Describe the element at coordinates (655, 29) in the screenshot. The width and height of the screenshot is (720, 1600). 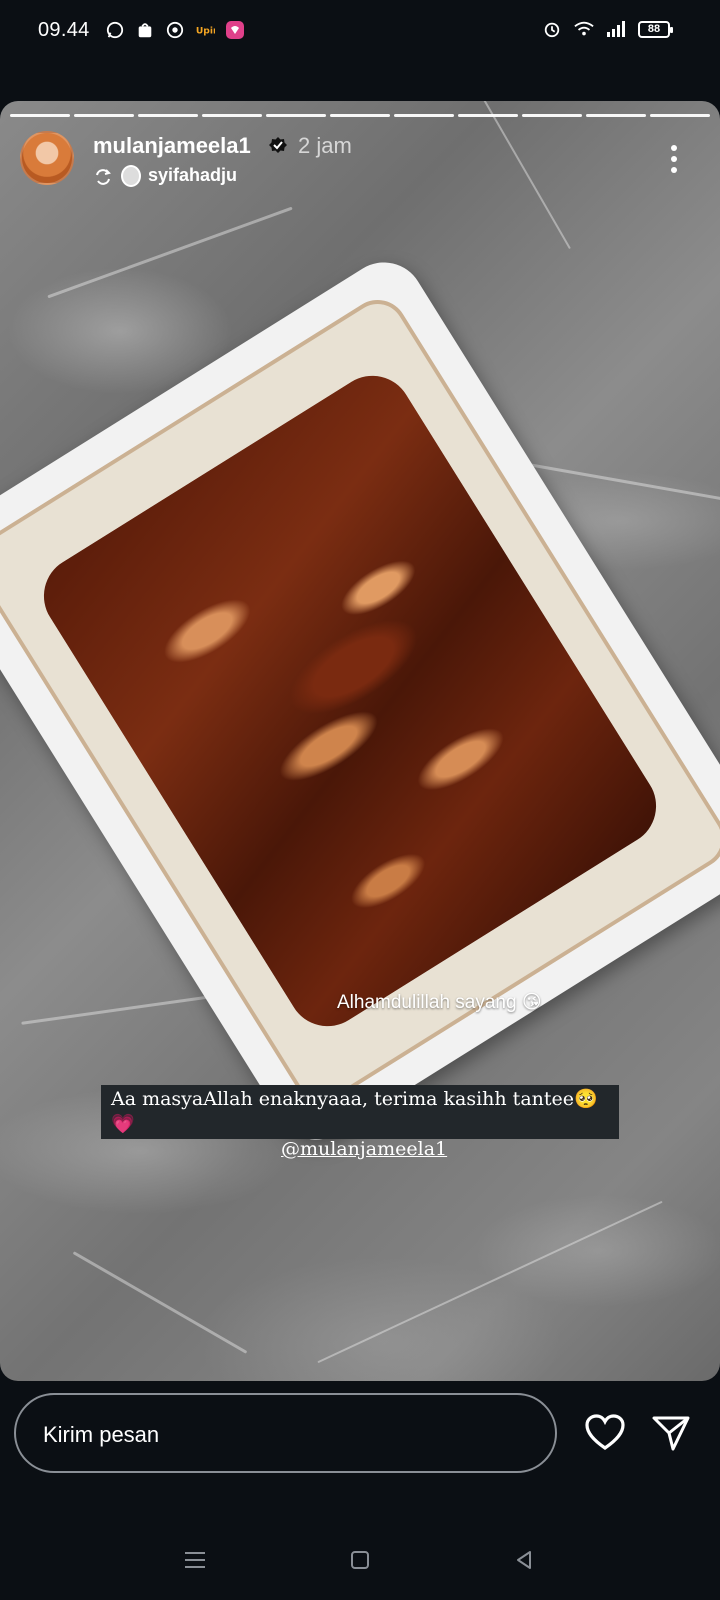
I see `battery-icon: 88` at that location.